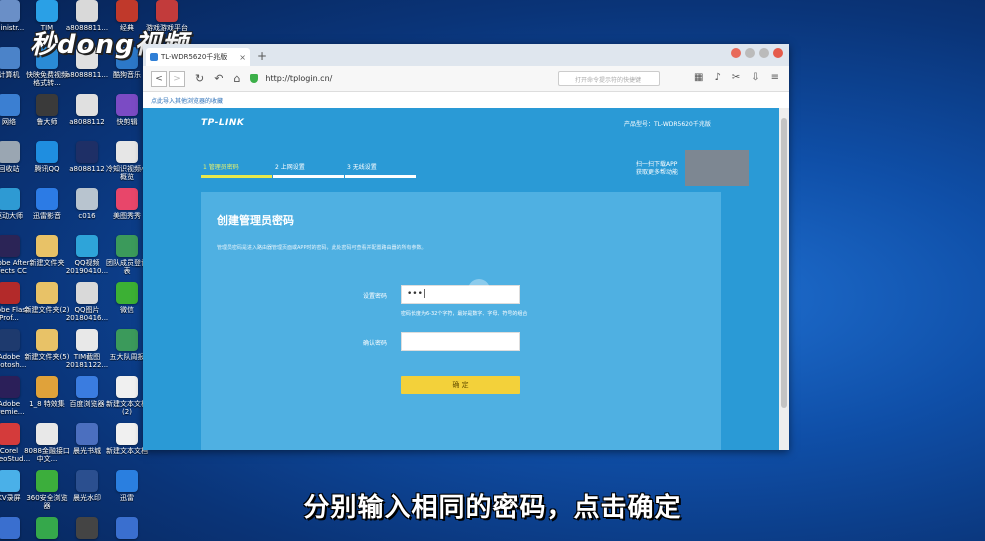 This screenshot has width=985, height=541. I want to click on tp-link-favicon-icon, so click(154, 57).